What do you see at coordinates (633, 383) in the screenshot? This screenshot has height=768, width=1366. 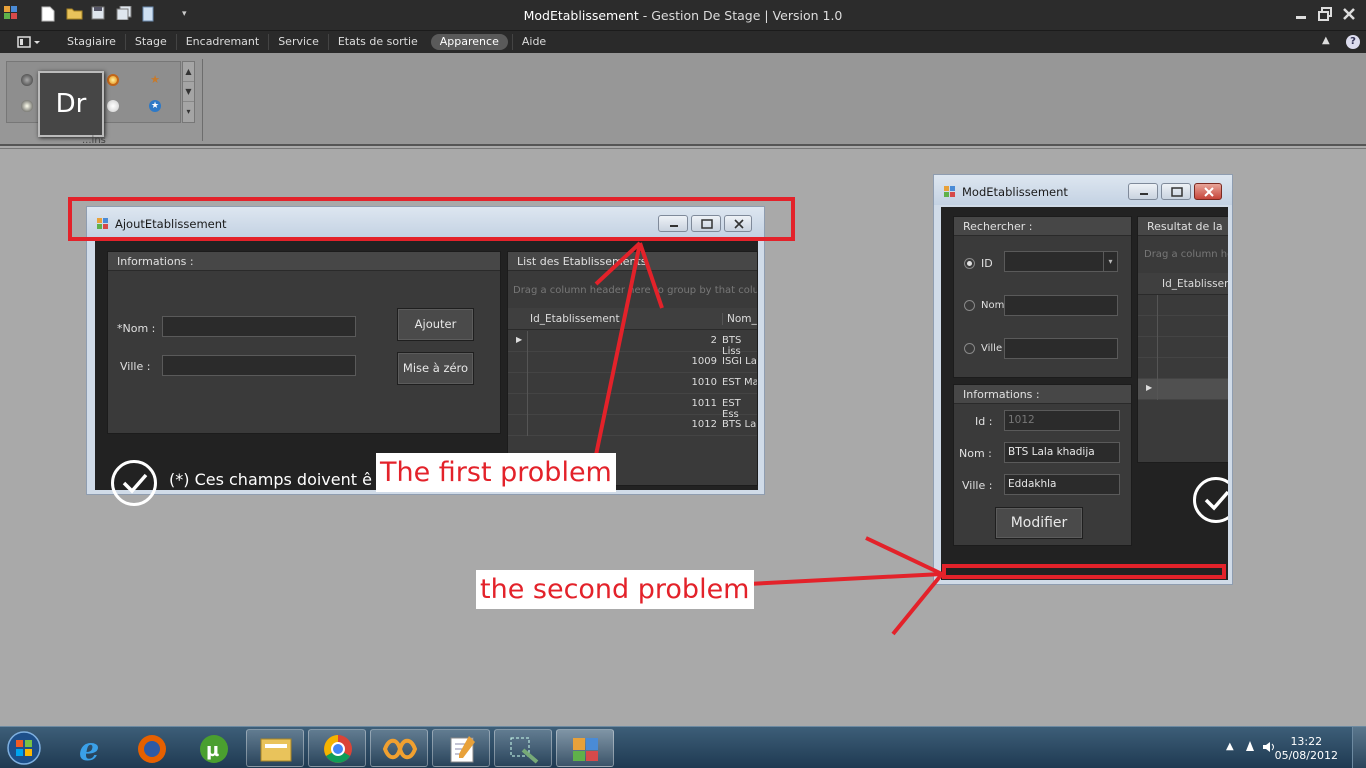 I see `table-row: 1010 EST Ma` at bounding box center [633, 383].